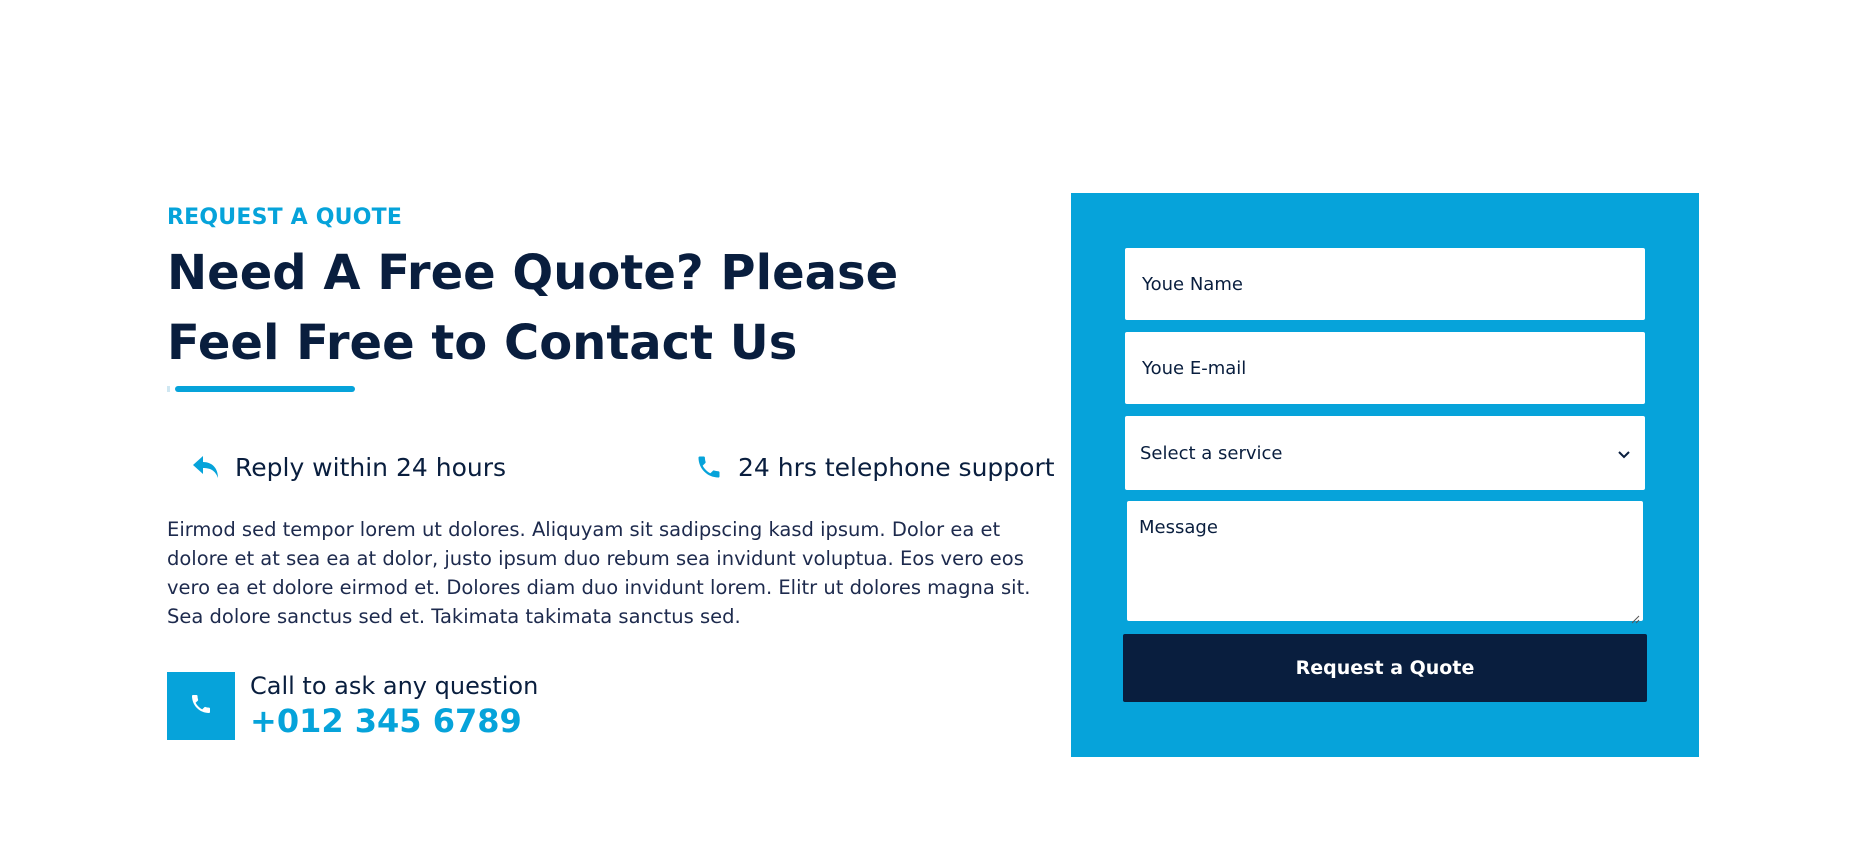 The height and width of the screenshot is (866, 1861). What do you see at coordinates (394, 686) in the screenshot?
I see `call-label: Call to ask any question` at bounding box center [394, 686].